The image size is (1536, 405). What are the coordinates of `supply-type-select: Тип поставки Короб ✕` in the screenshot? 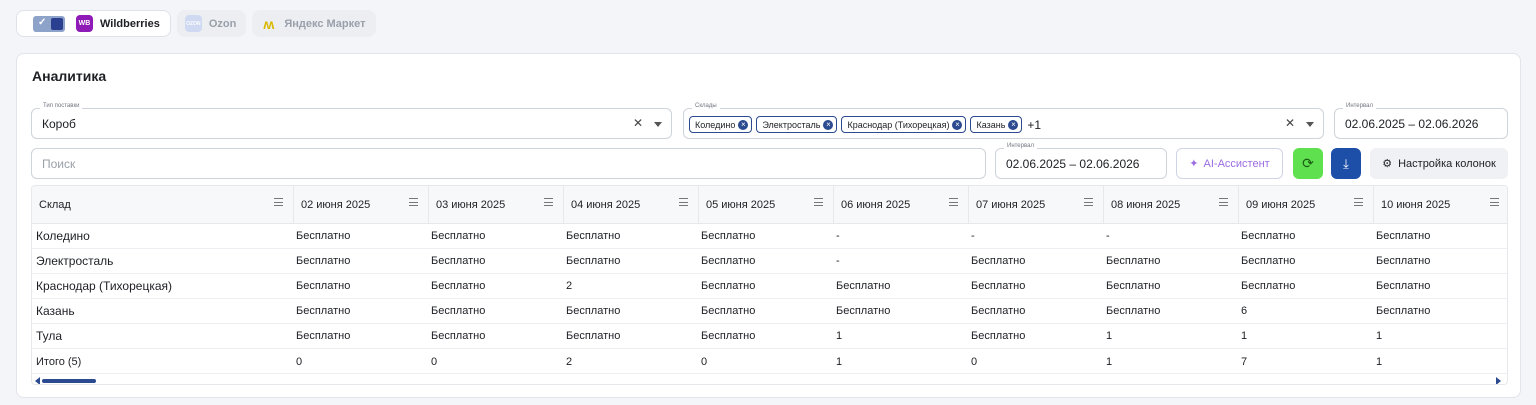 It's located at (351, 121).